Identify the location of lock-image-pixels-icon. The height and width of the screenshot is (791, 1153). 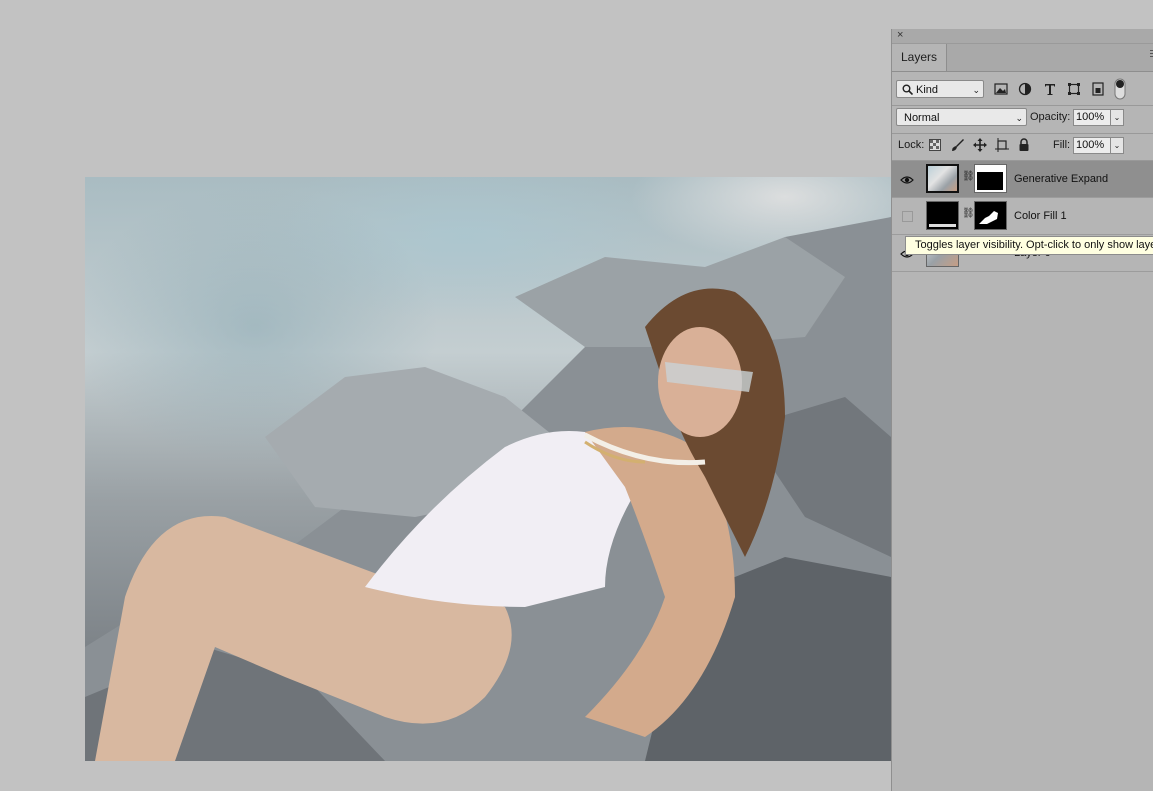
(958, 145).